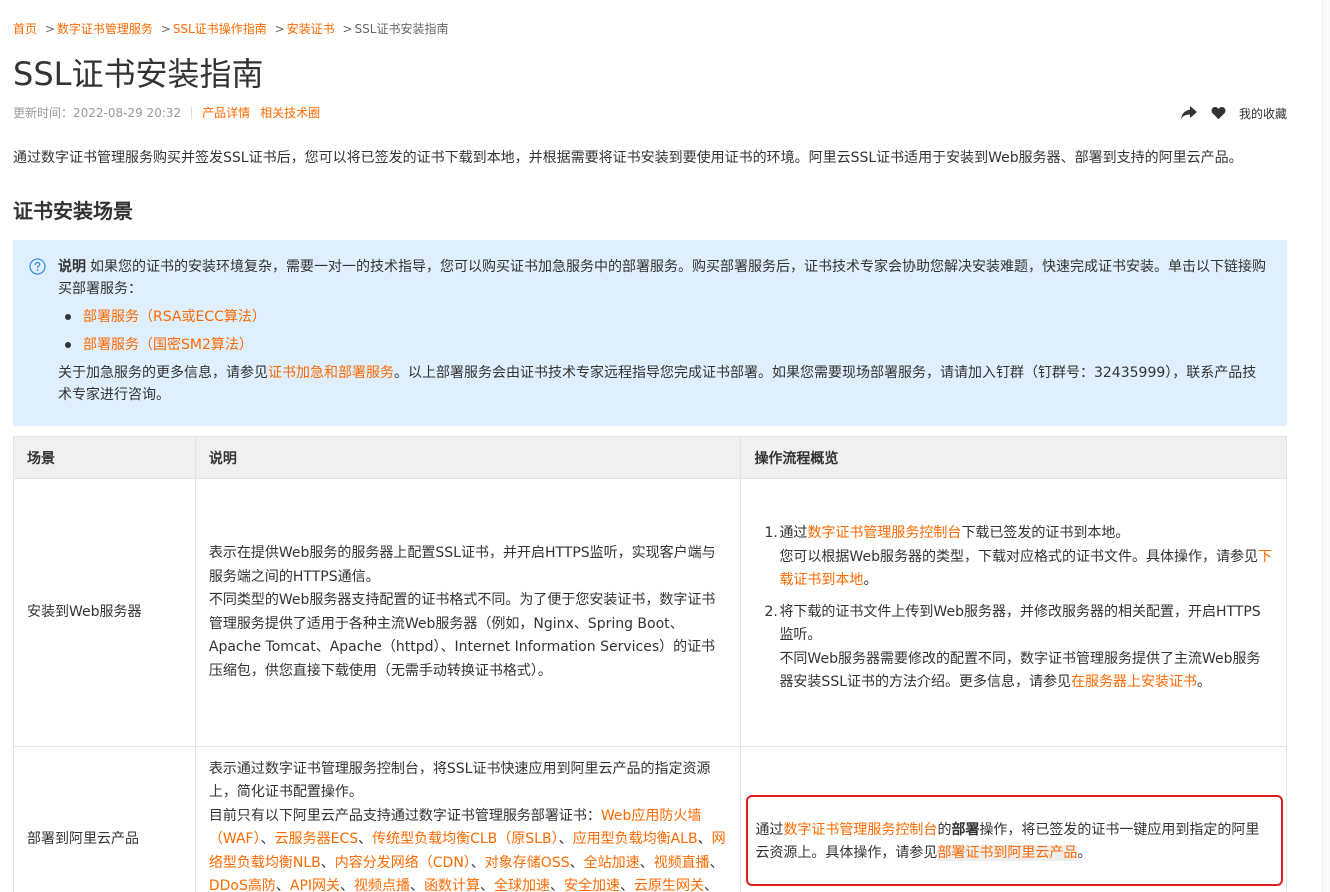 Image resolution: width=1330 pixels, height=892 pixels. I want to click on product-link: API网关, so click(315, 885).